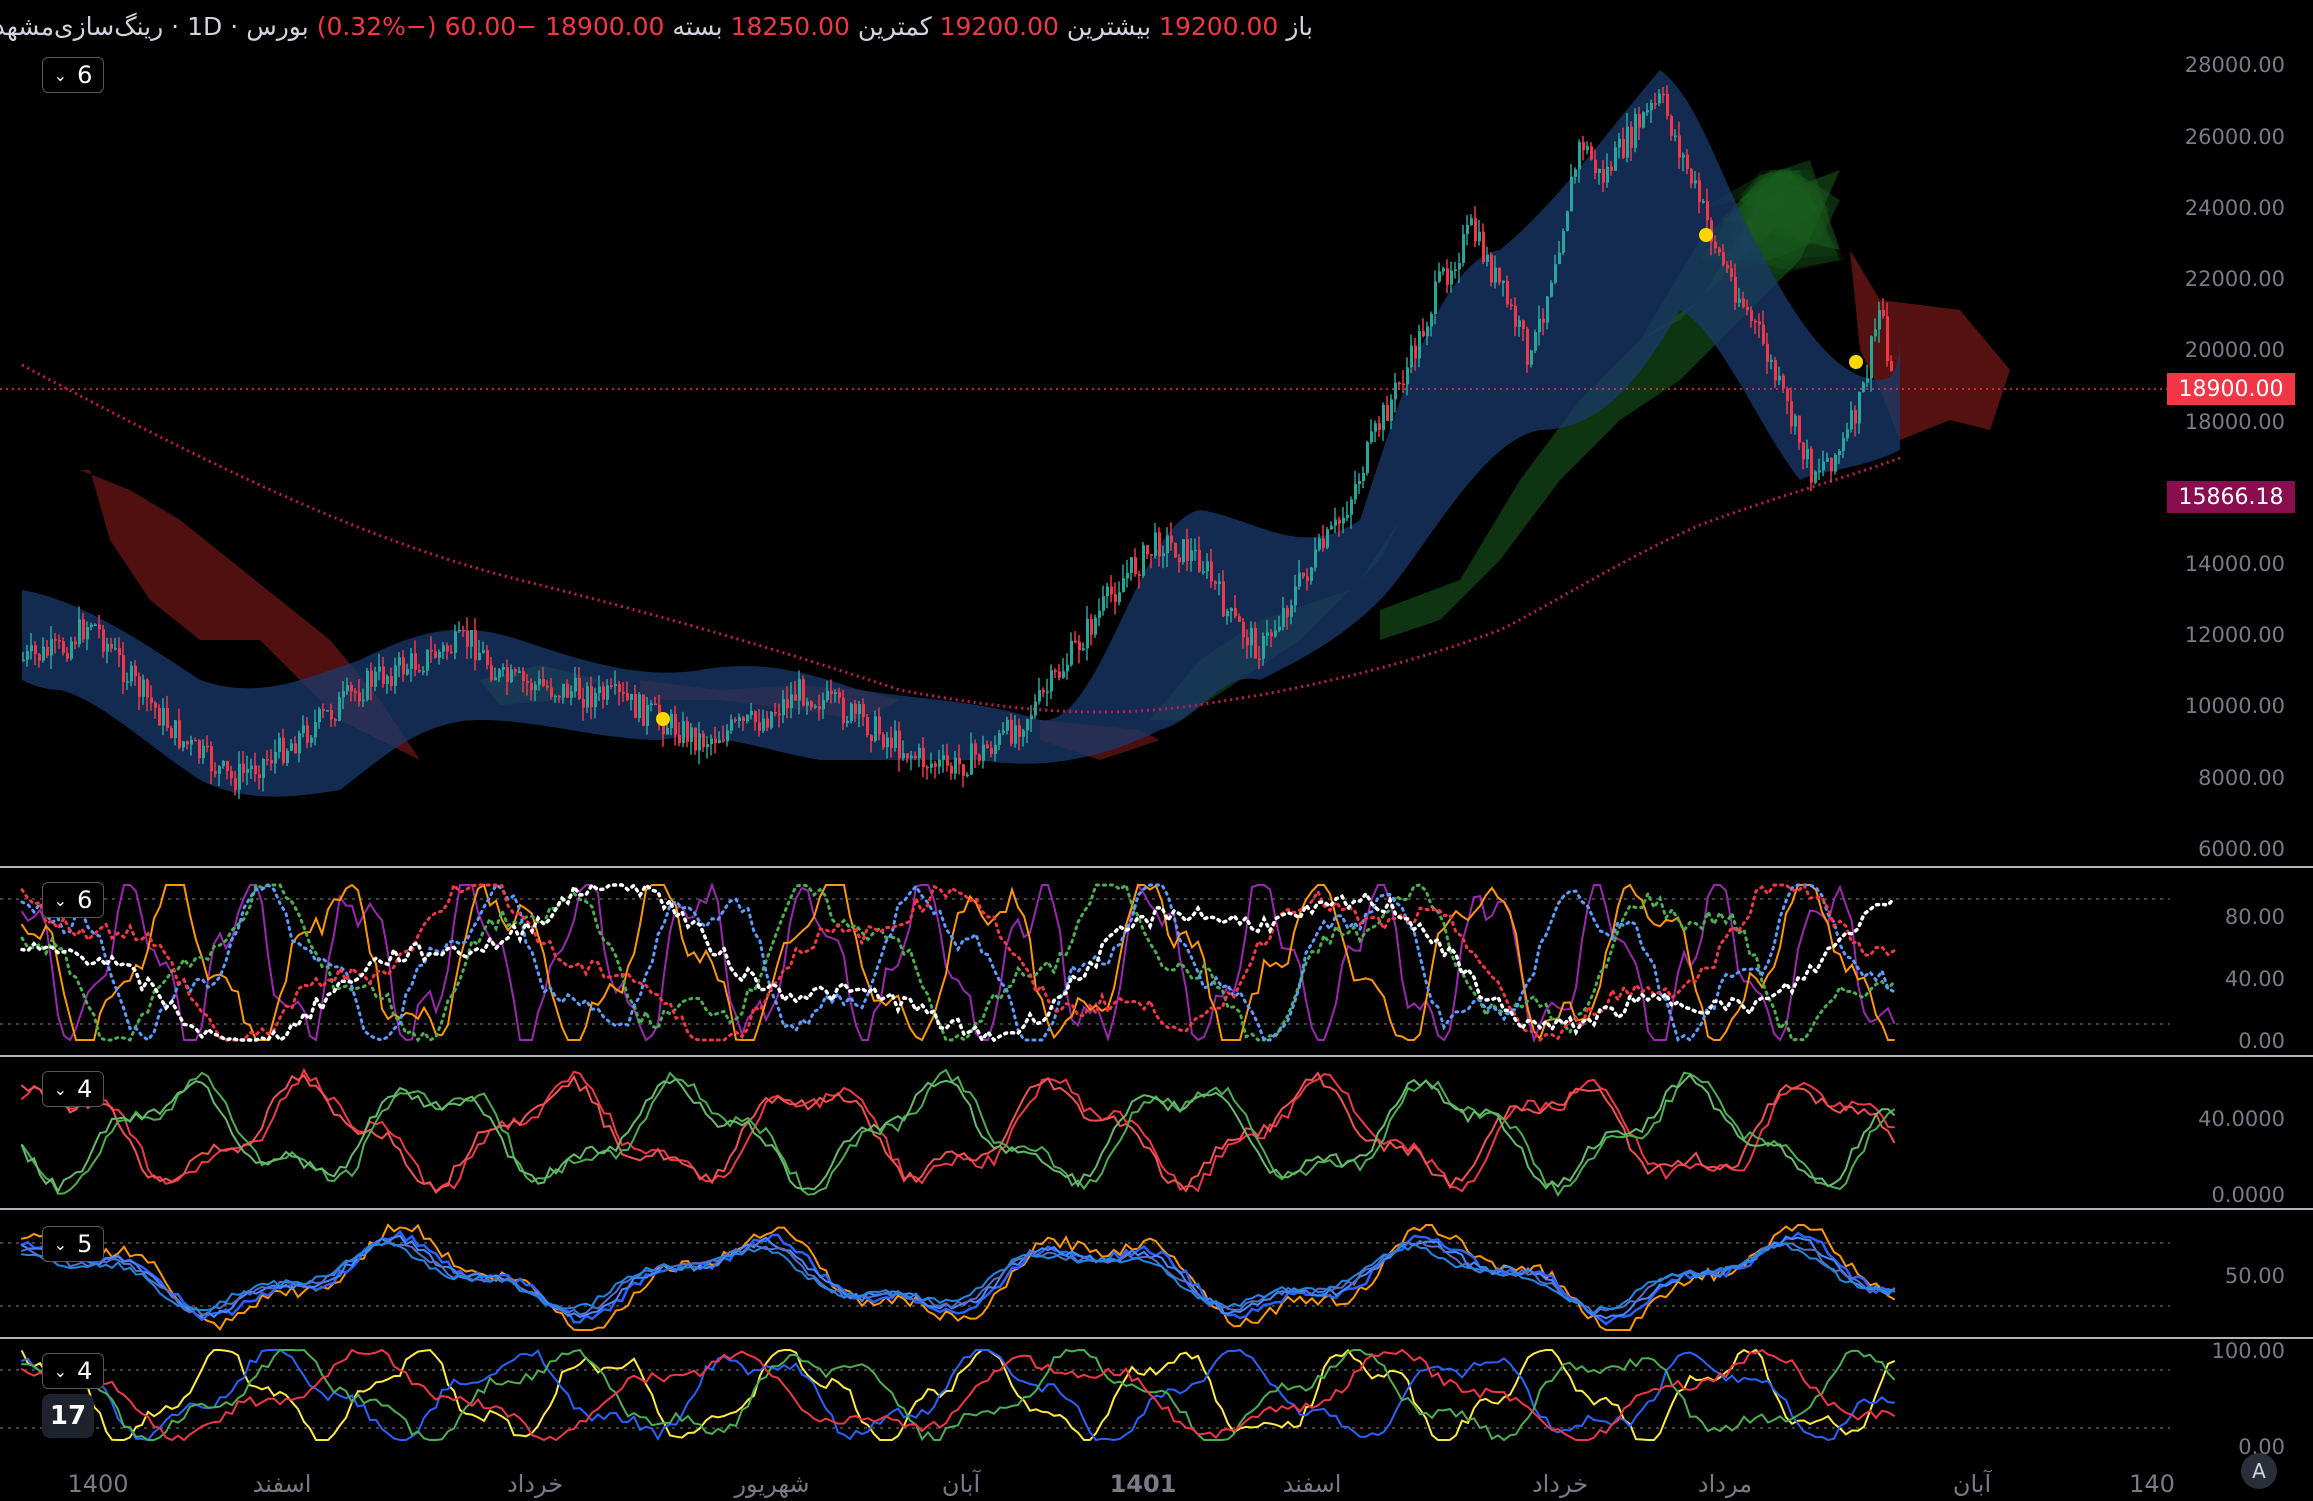 The width and height of the screenshot is (2313, 1501). I want to click on osc2-tick: 0.0000, so click(2248, 1195).